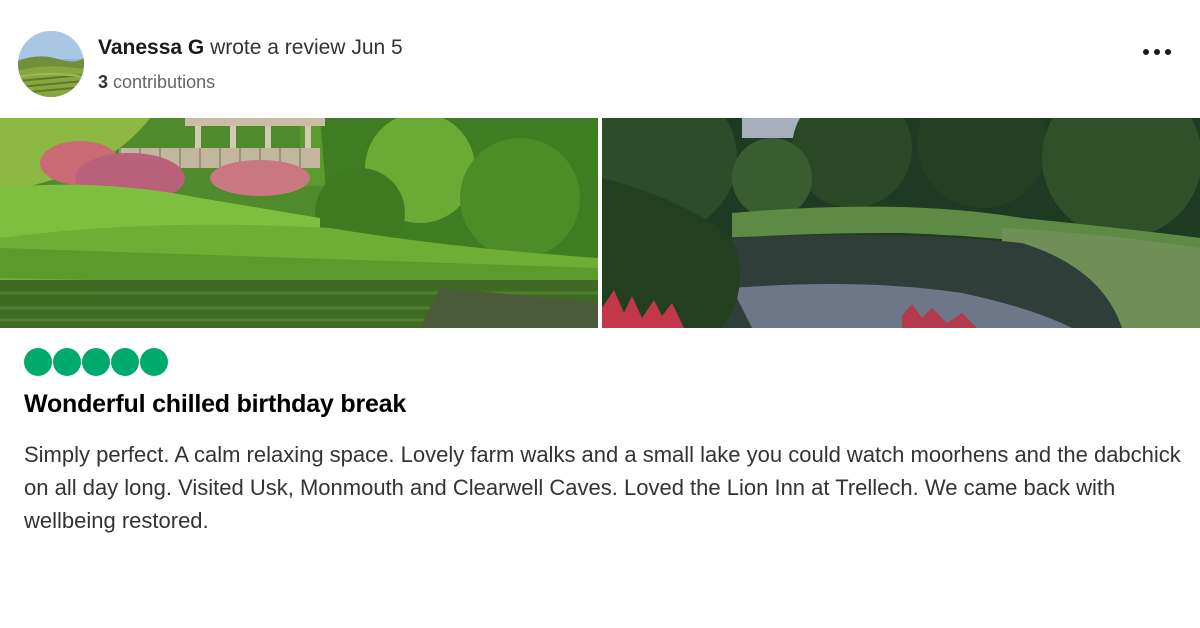 The height and width of the screenshot is (628, 1200). I want to click on review-title: Wonderful chilled birthday break, so click(215, 404).